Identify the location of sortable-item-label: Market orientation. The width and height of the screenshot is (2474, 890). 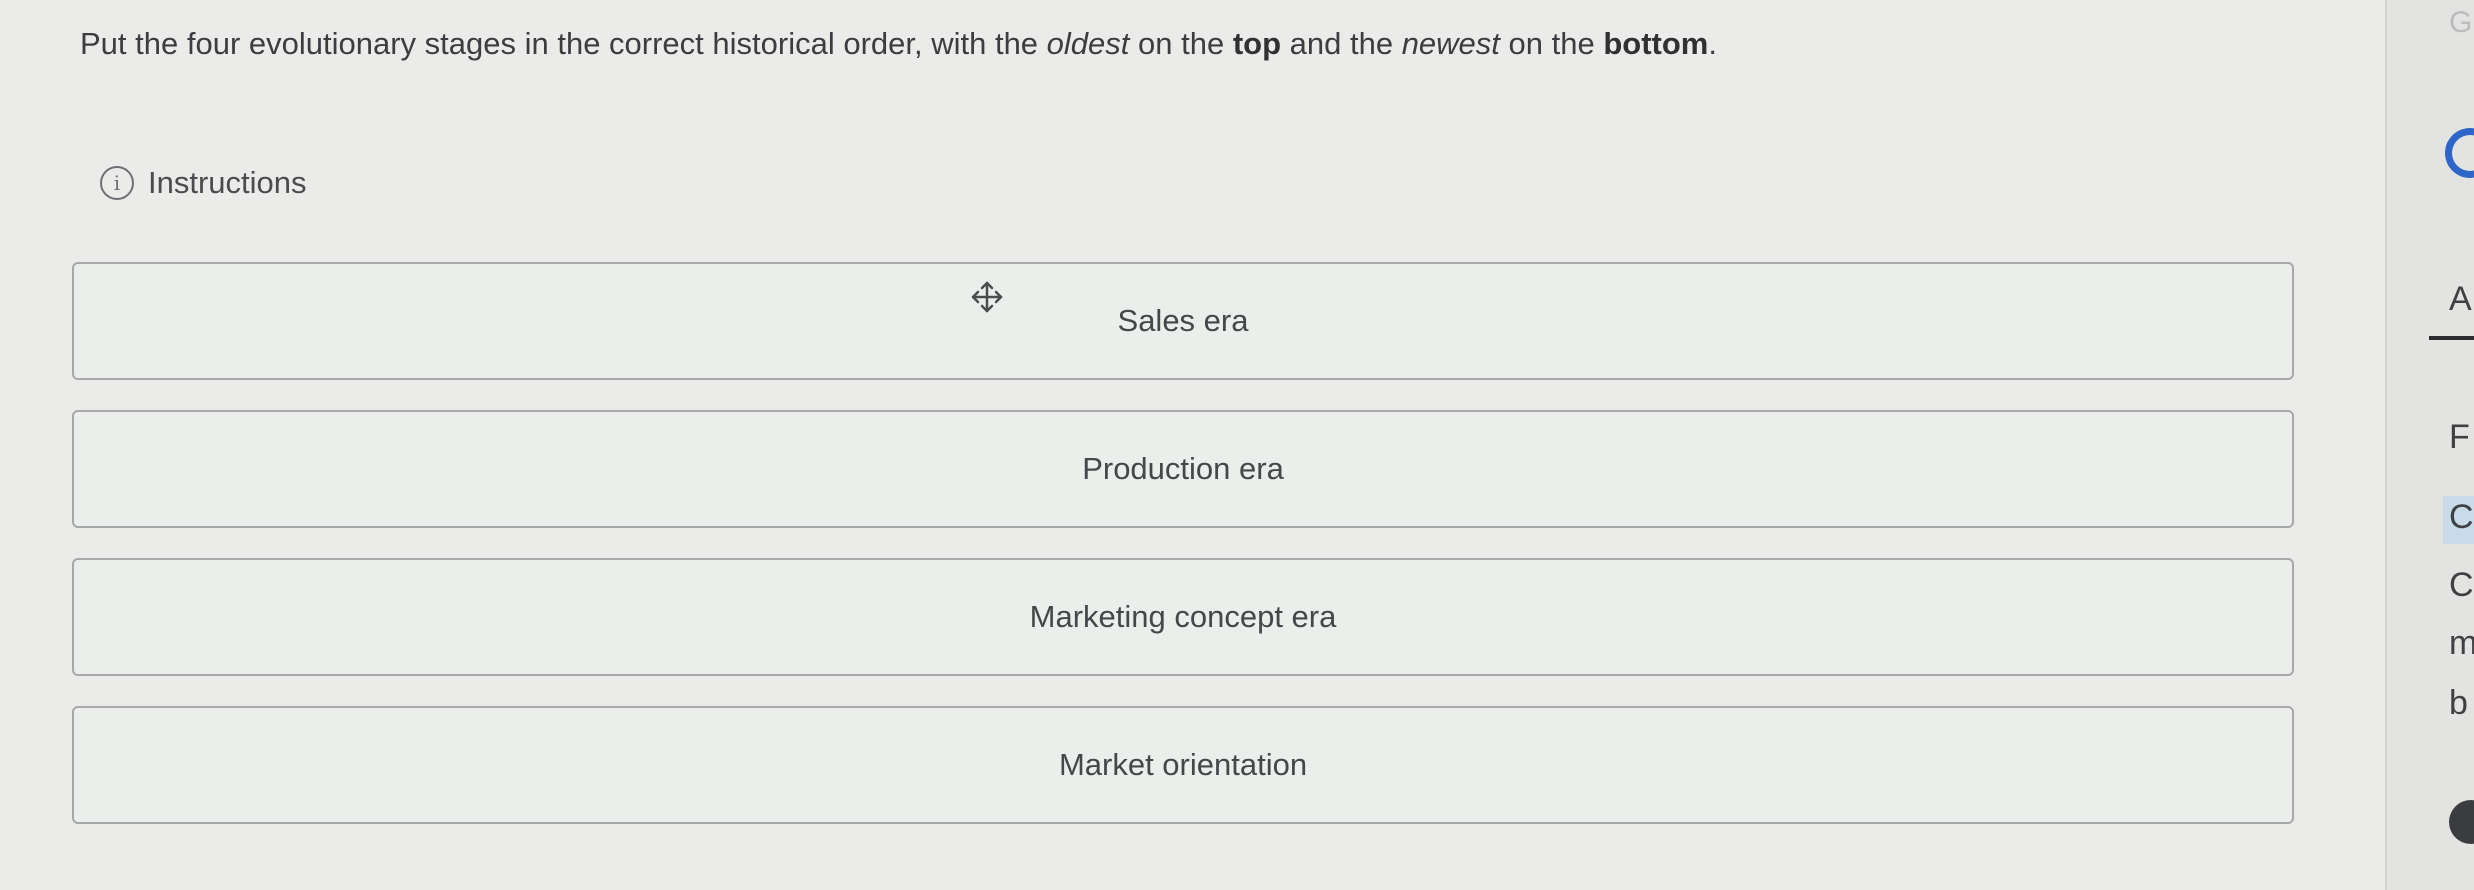
(1183, 764).